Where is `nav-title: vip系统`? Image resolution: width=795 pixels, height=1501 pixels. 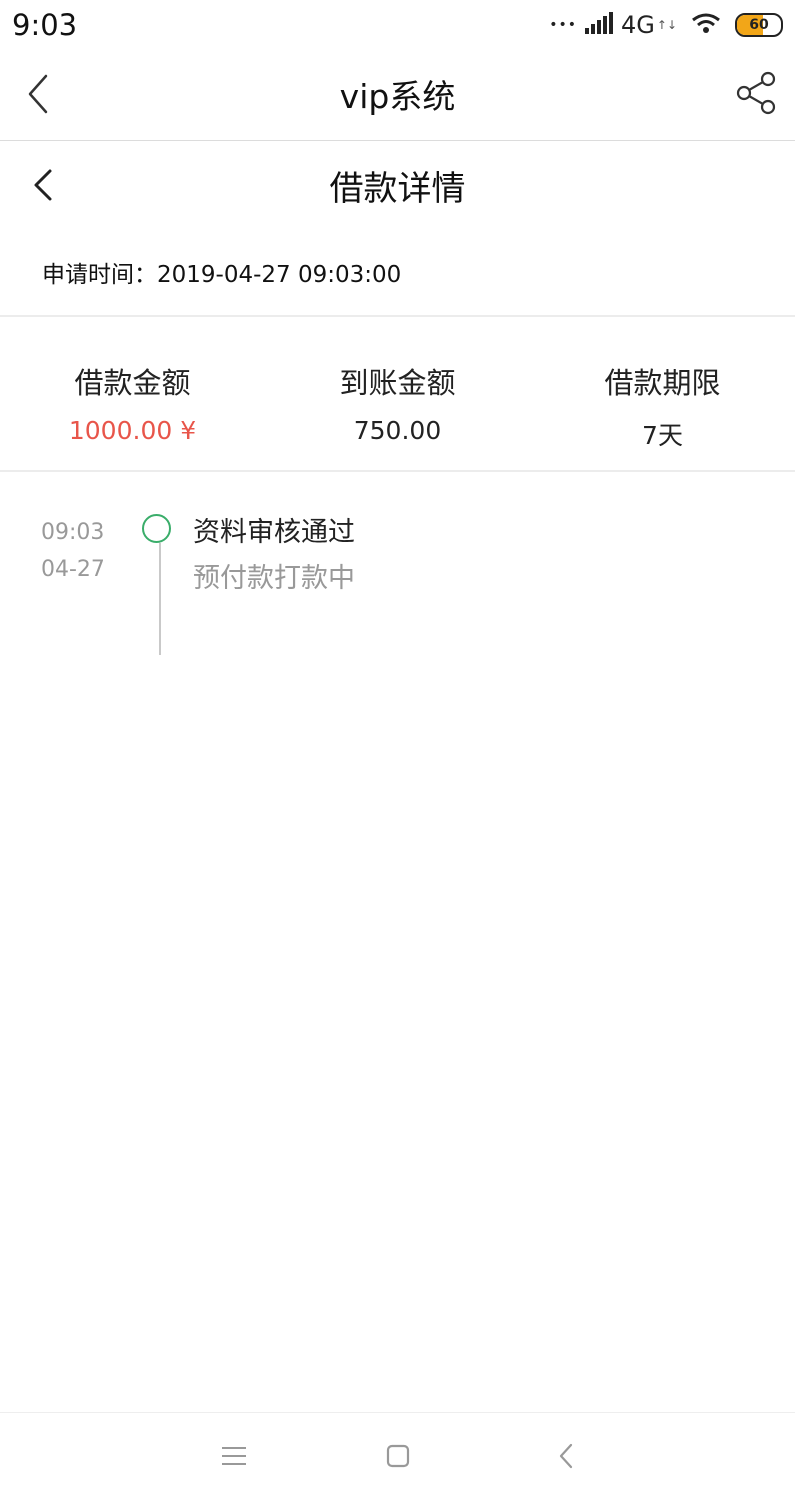
nav-title: vip系统 is located at coordinates (397, 96).